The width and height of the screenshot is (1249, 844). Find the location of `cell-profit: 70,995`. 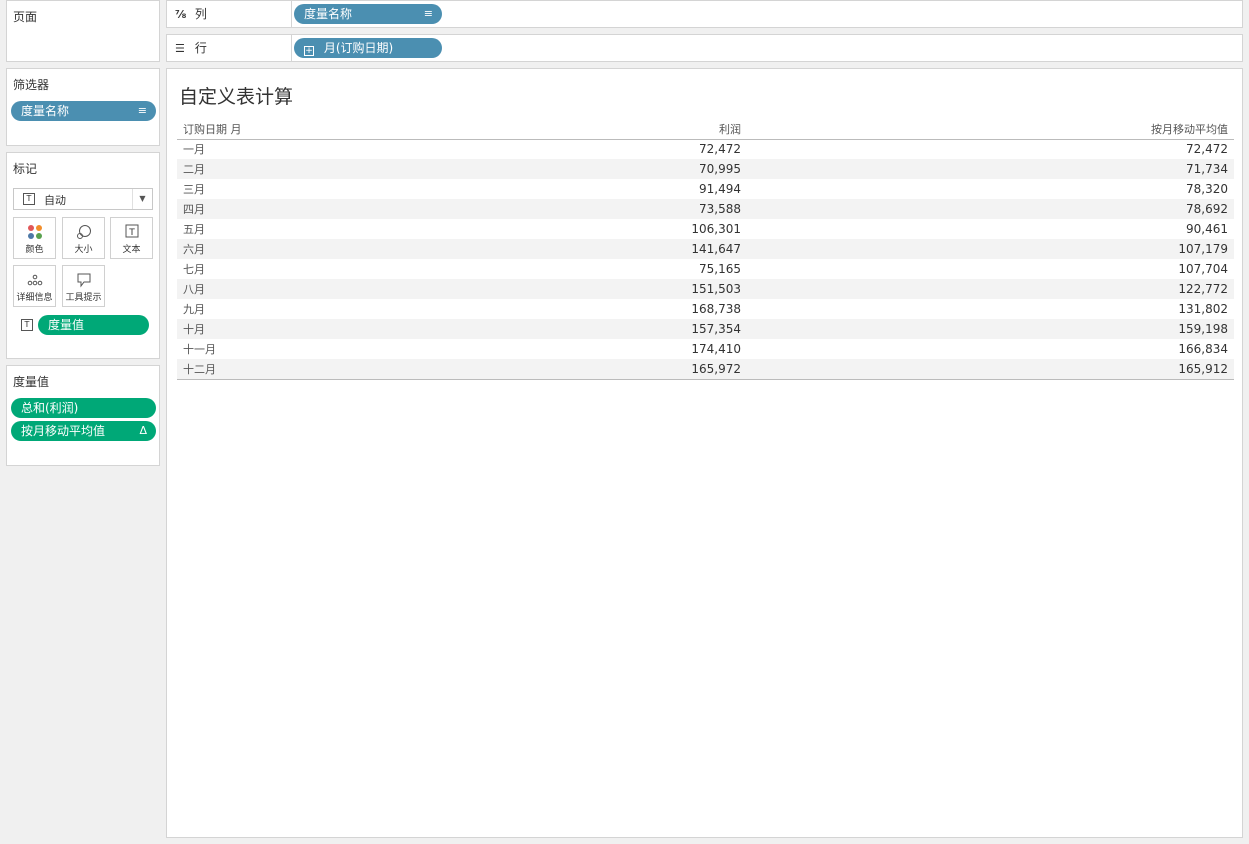

cell-profit: 70,995 is located at coordinates (532, 169).